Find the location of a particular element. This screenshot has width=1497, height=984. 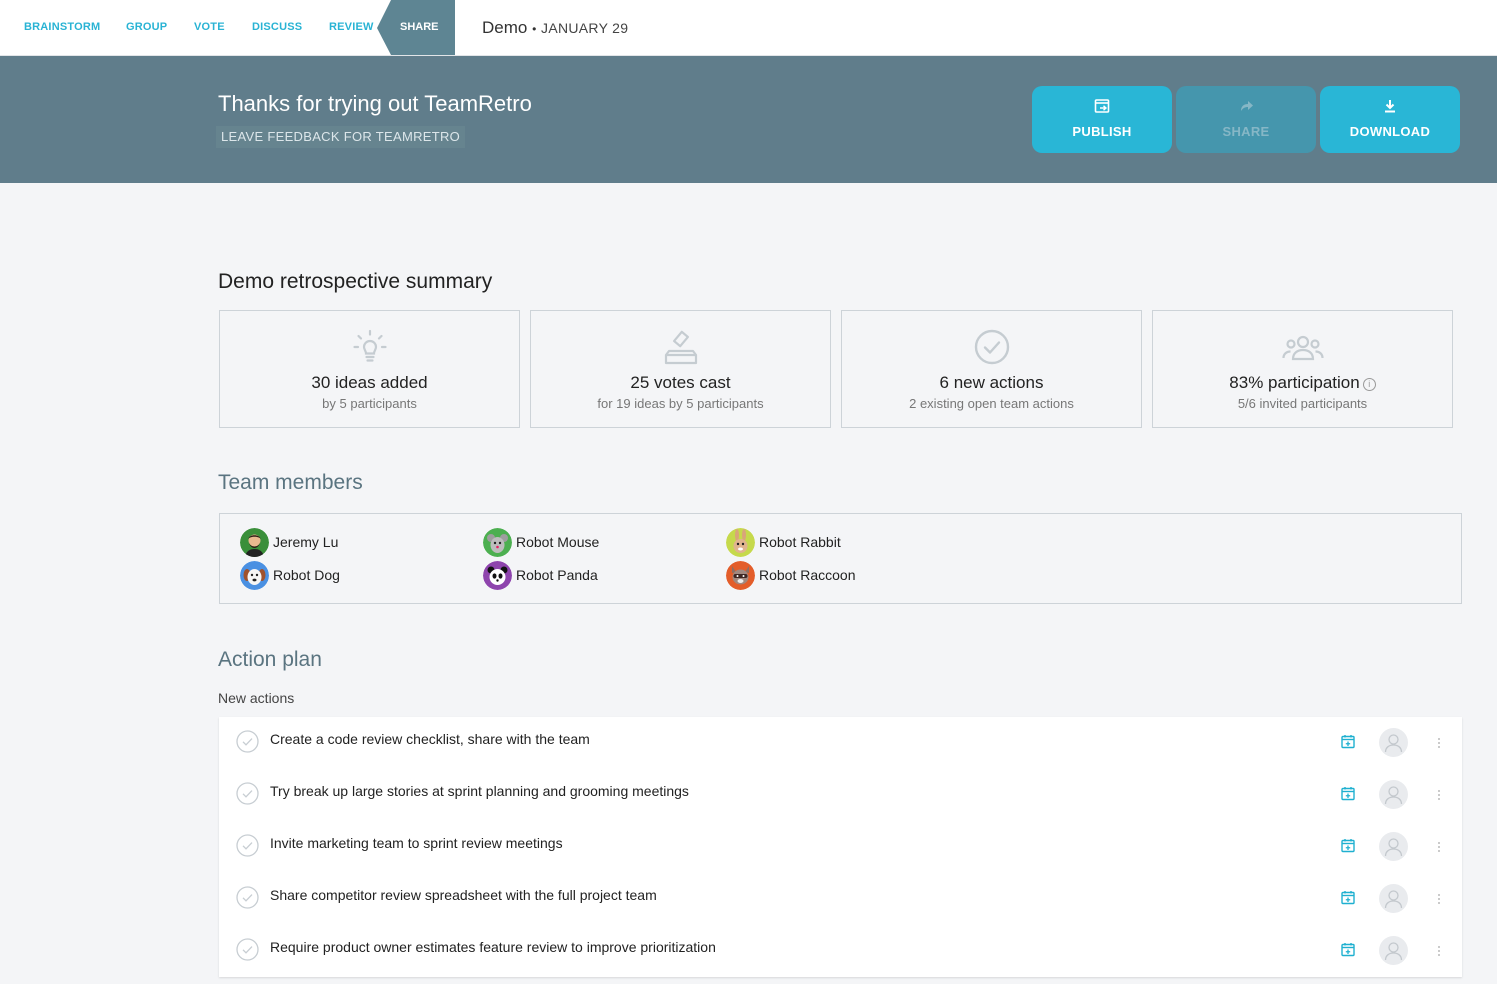

member-robot-mouse: Robot Mouse is located at coordinates (541, 542).